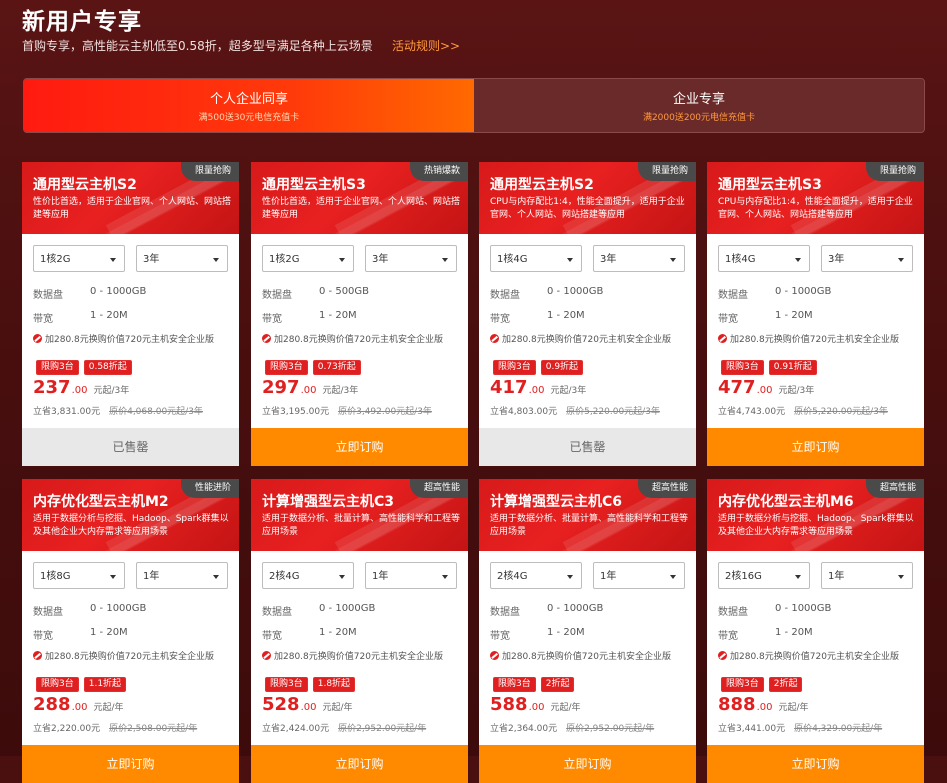 This screenshot has width=947, height=783. What do you see at coordinates (344, 727) in the screenshot?
I see `savings: 立省2,424.00元 原价2,952.00元起/年` at bounding box center [344, 727].